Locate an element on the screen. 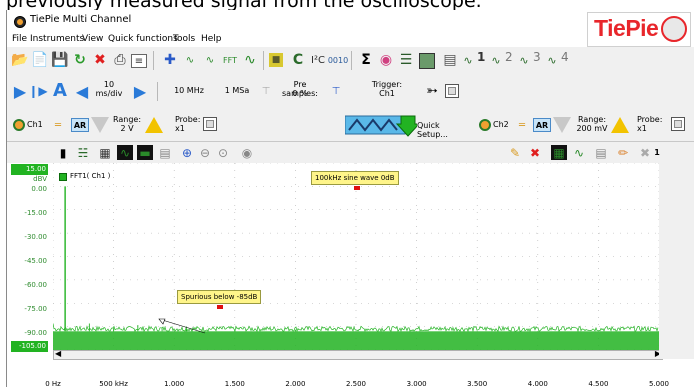 The image size is (694, 387). record-length: 1 MSa is located at coordinates (237, 90).